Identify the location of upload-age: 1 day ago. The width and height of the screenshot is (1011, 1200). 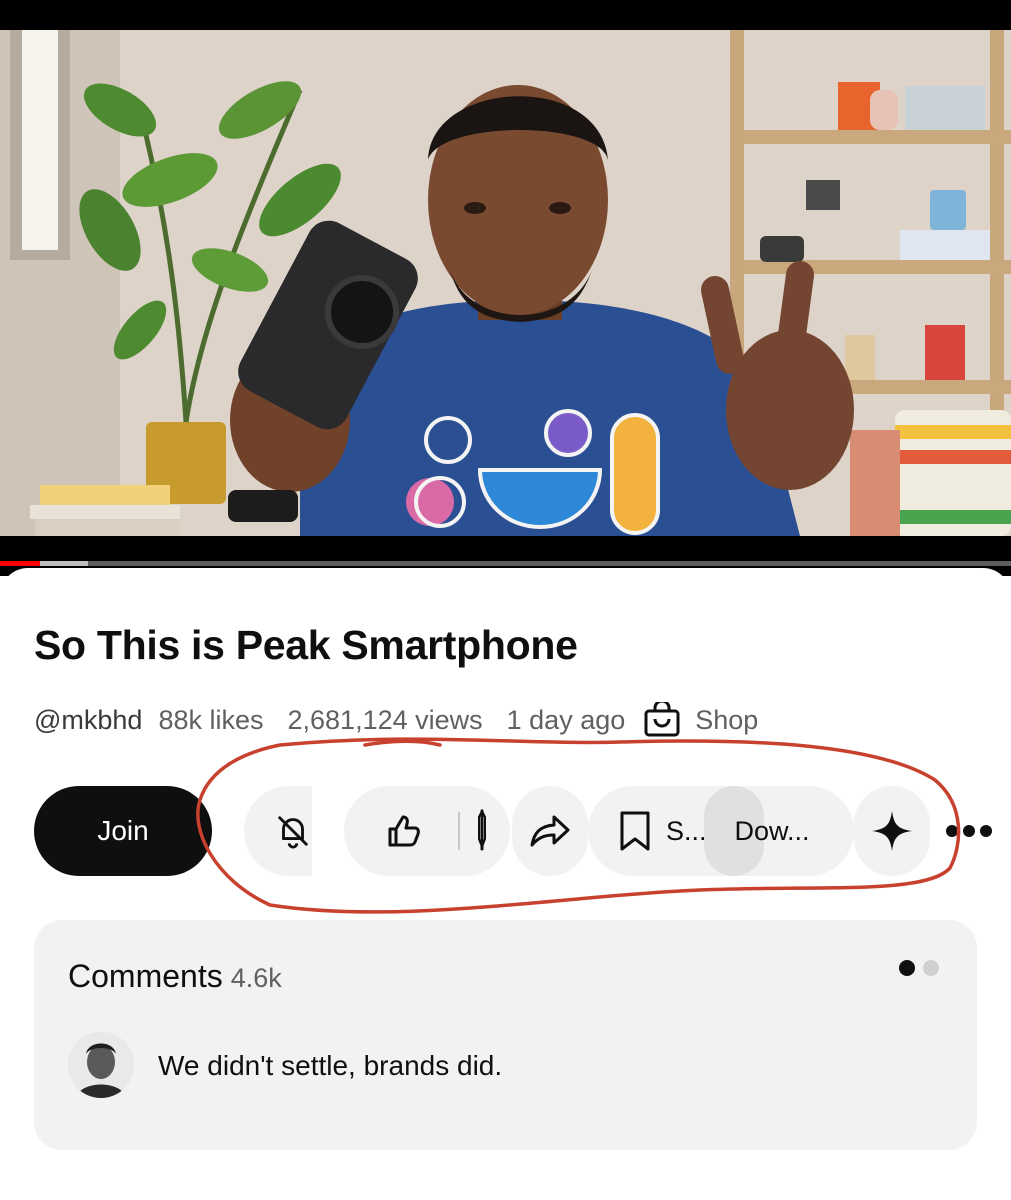
(566, 719).